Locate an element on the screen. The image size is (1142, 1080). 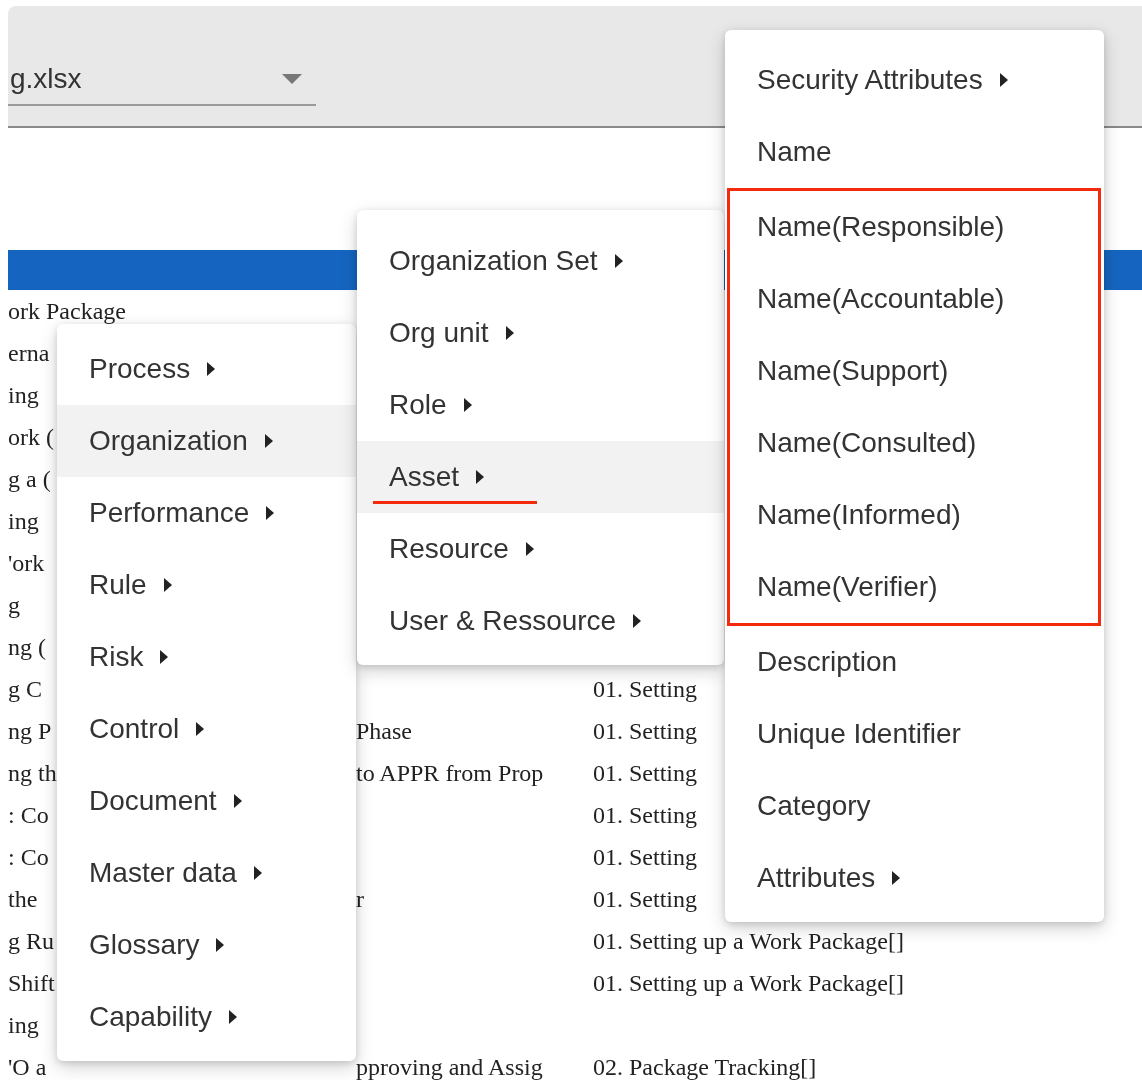
menu-item: Organization Set is located at coordinates (540, 261).